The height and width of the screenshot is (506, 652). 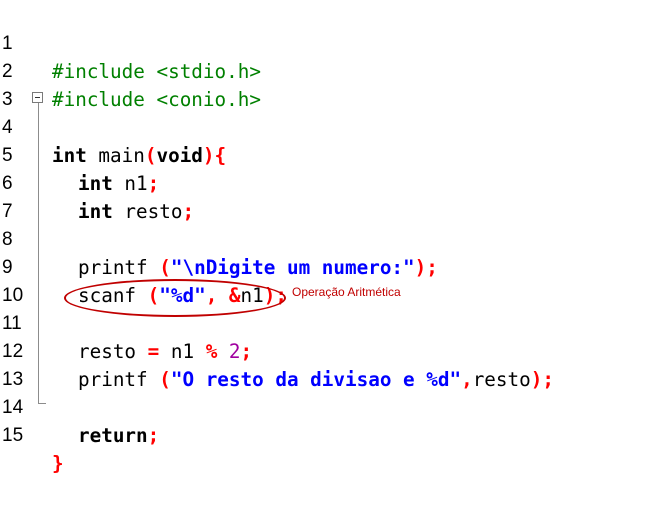 What do you see at coordinates (42, 403) in the screenshot?
I see `fold-end-marker` at bounding box center [42, 403].